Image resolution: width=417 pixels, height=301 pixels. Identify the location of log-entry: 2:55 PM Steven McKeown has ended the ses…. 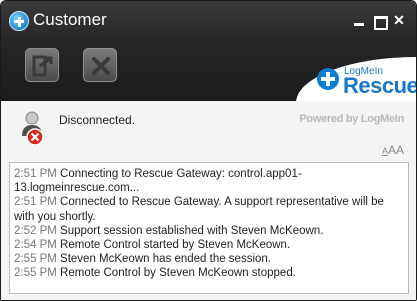
(142, 259).